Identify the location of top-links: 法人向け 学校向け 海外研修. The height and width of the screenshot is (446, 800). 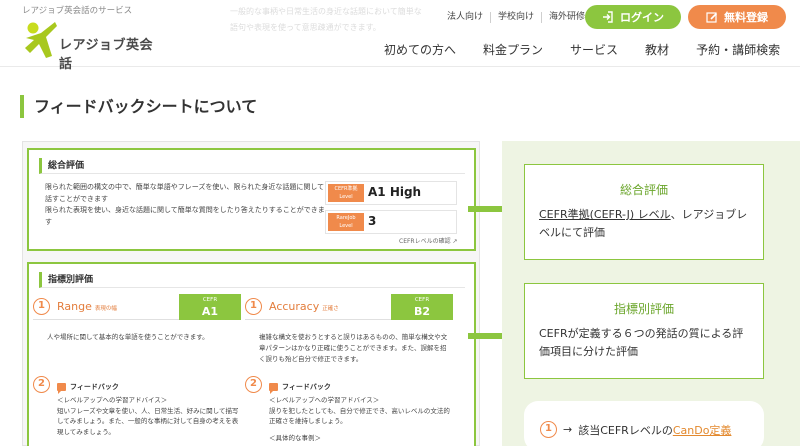
(516, 17).